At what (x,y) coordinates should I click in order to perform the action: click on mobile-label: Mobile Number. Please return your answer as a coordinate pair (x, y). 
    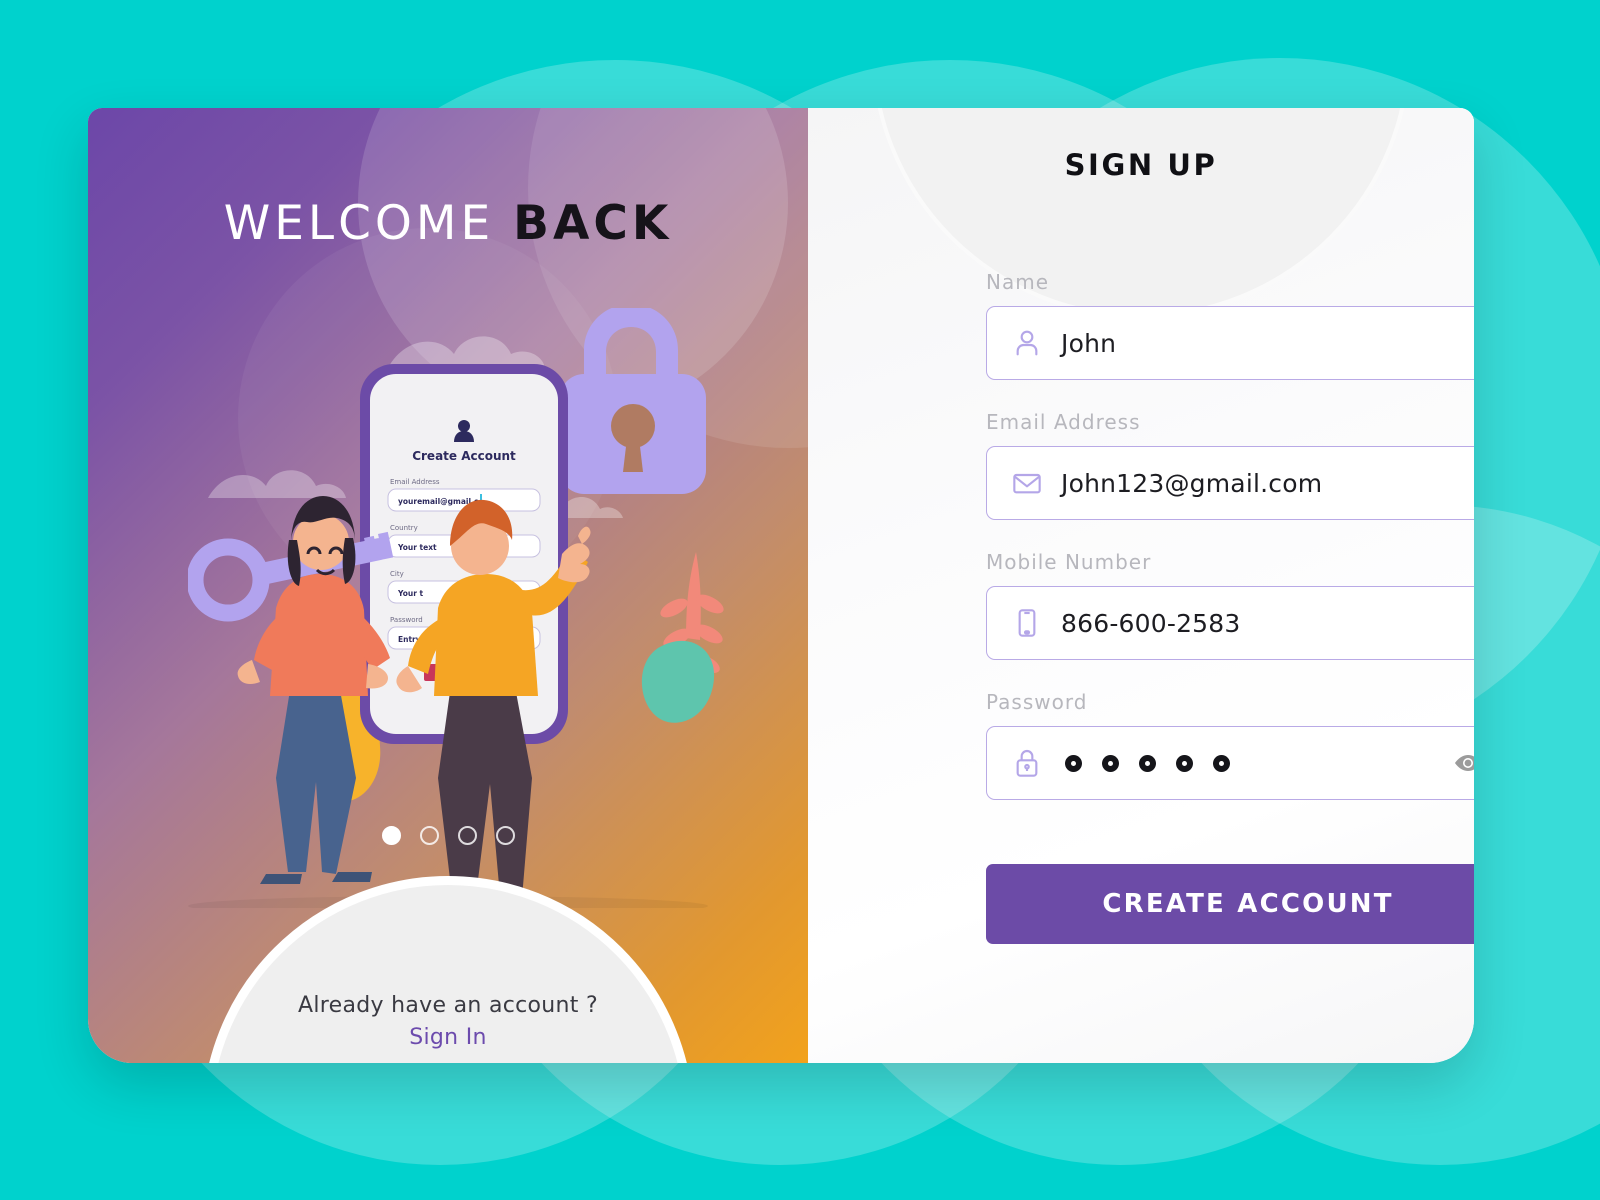
    Looking at the image, I should click on (1069, 562).